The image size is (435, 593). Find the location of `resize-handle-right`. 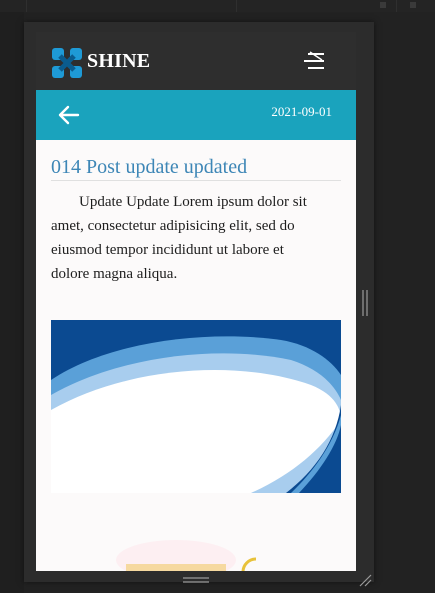

resize-handle-right is located at coordinates (365, 303).